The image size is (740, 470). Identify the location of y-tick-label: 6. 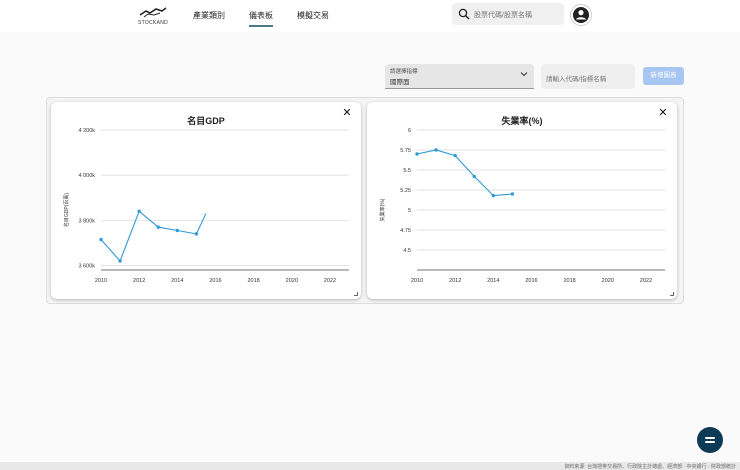
(409, 131).